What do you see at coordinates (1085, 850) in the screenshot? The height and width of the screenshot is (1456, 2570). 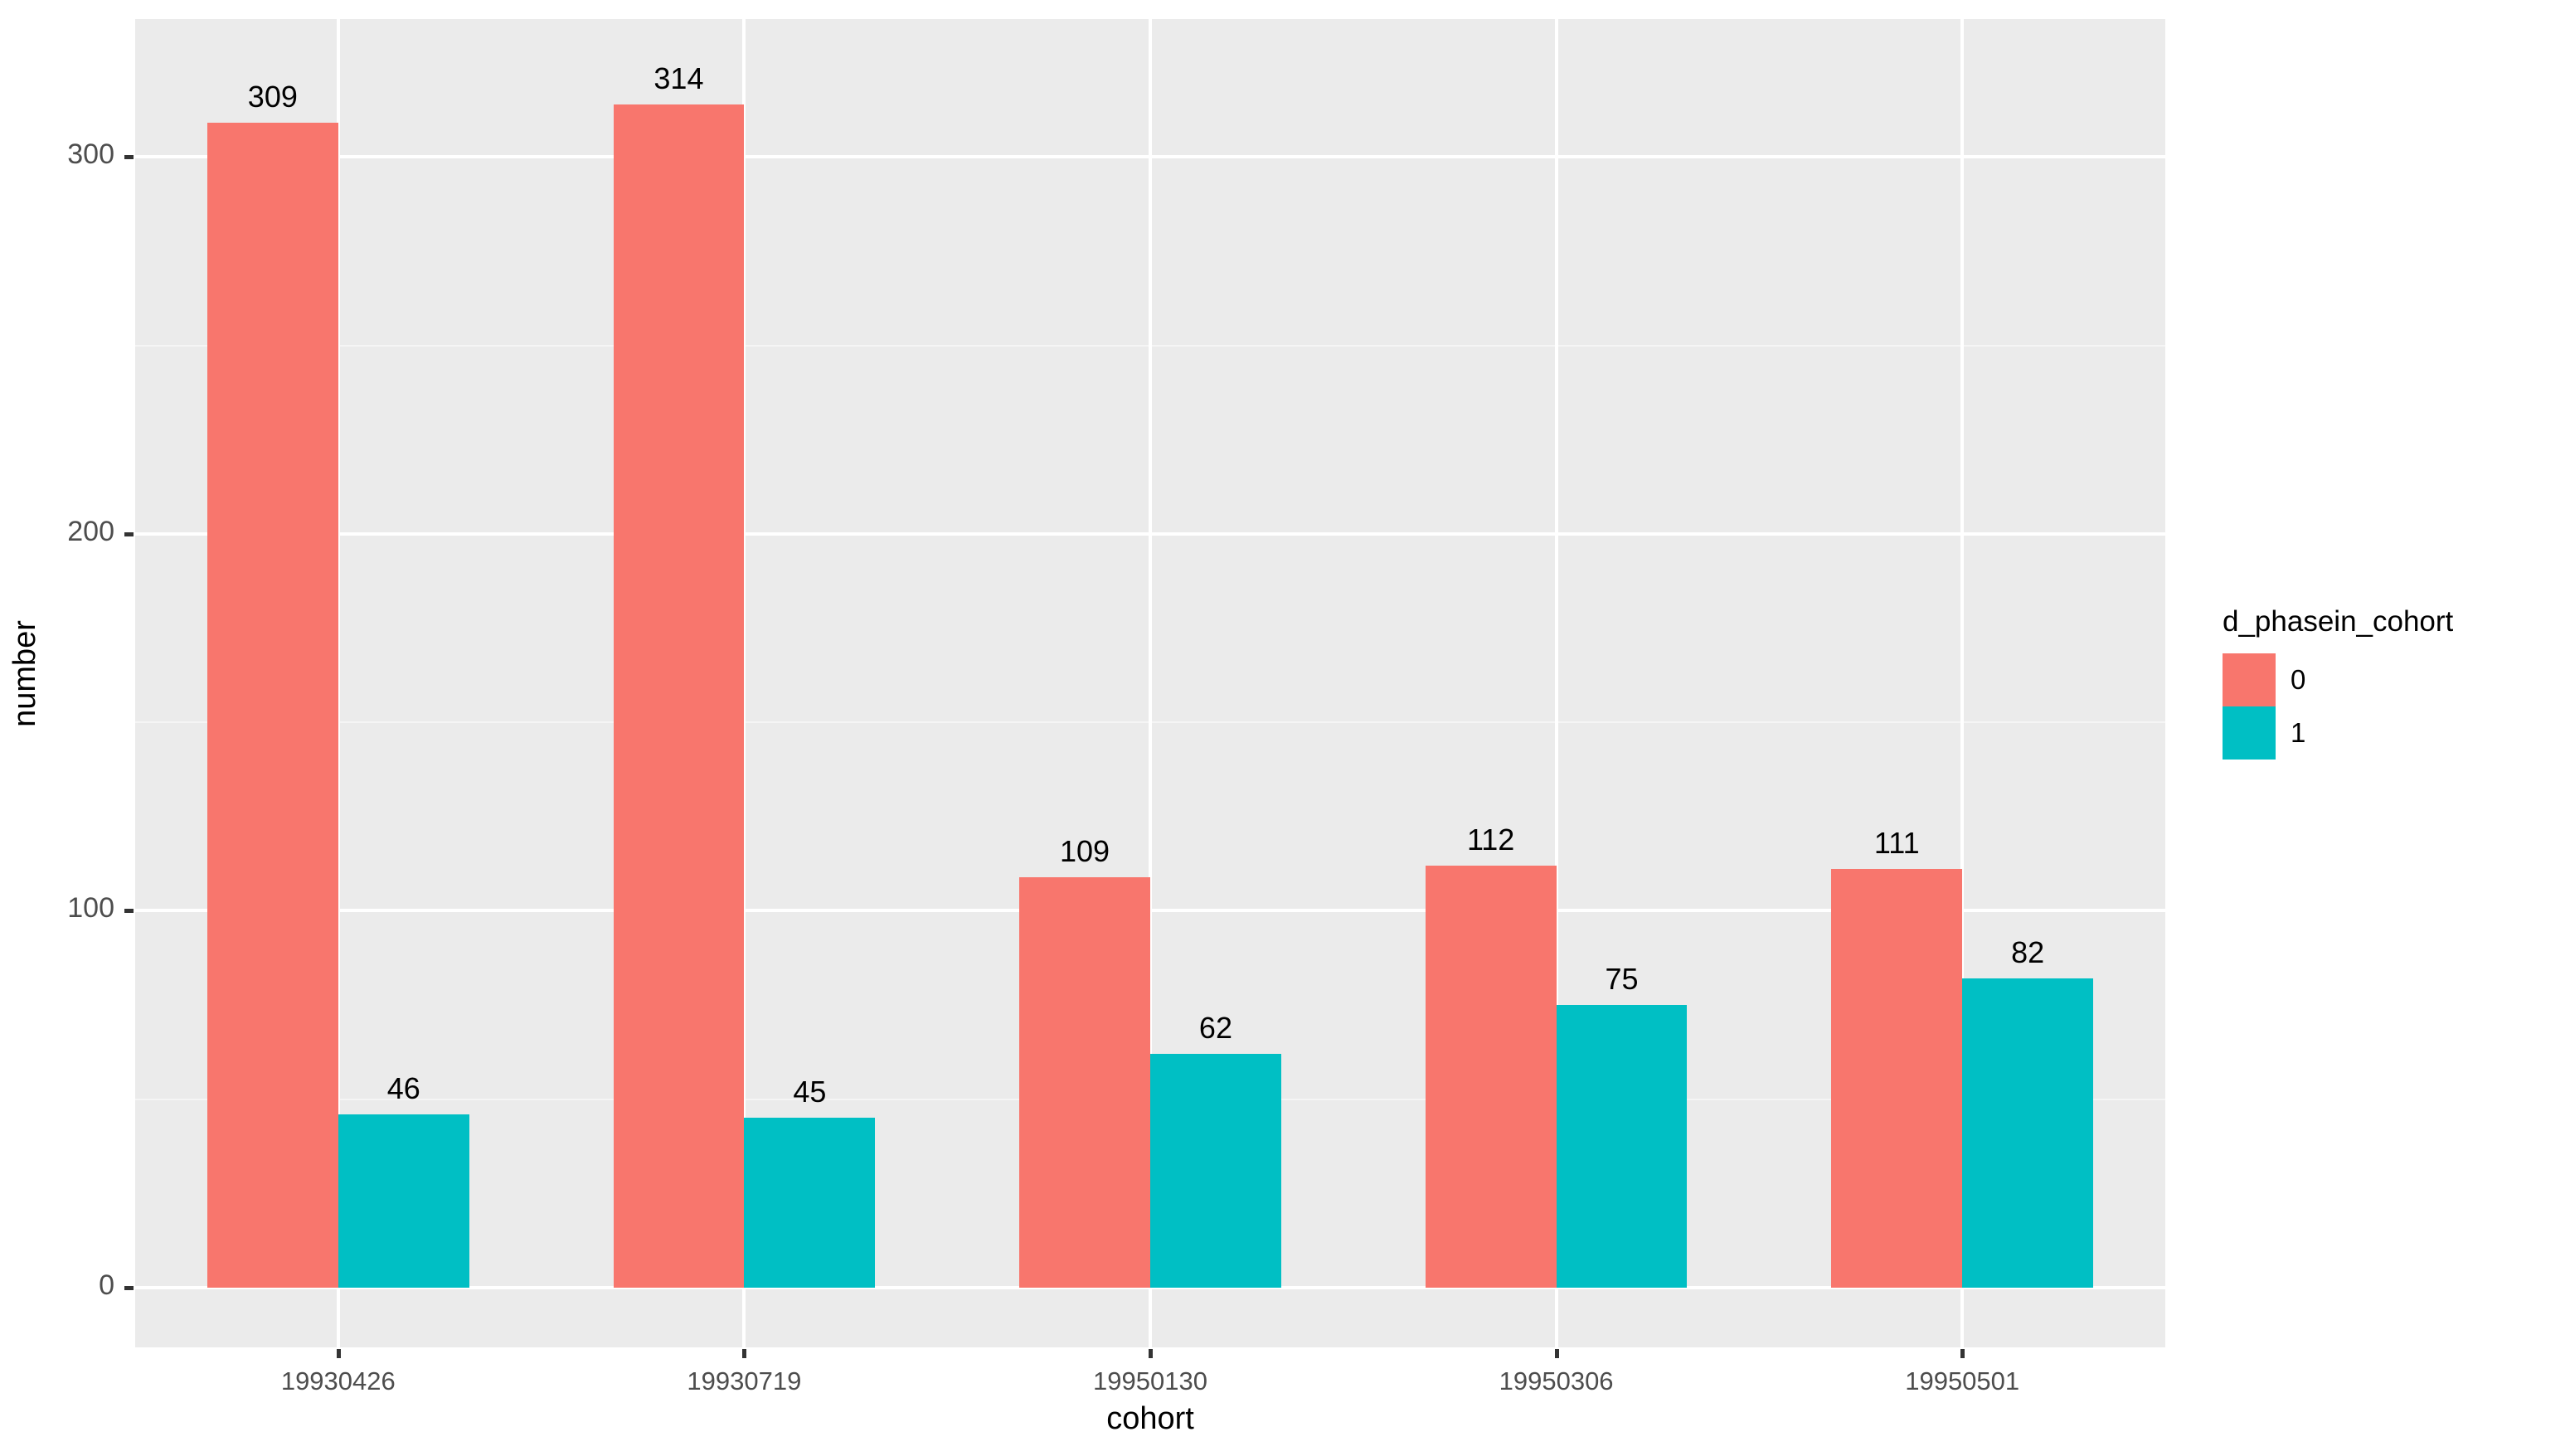 I see `bar-value-label: 109` at bounding box center [1085, 850].